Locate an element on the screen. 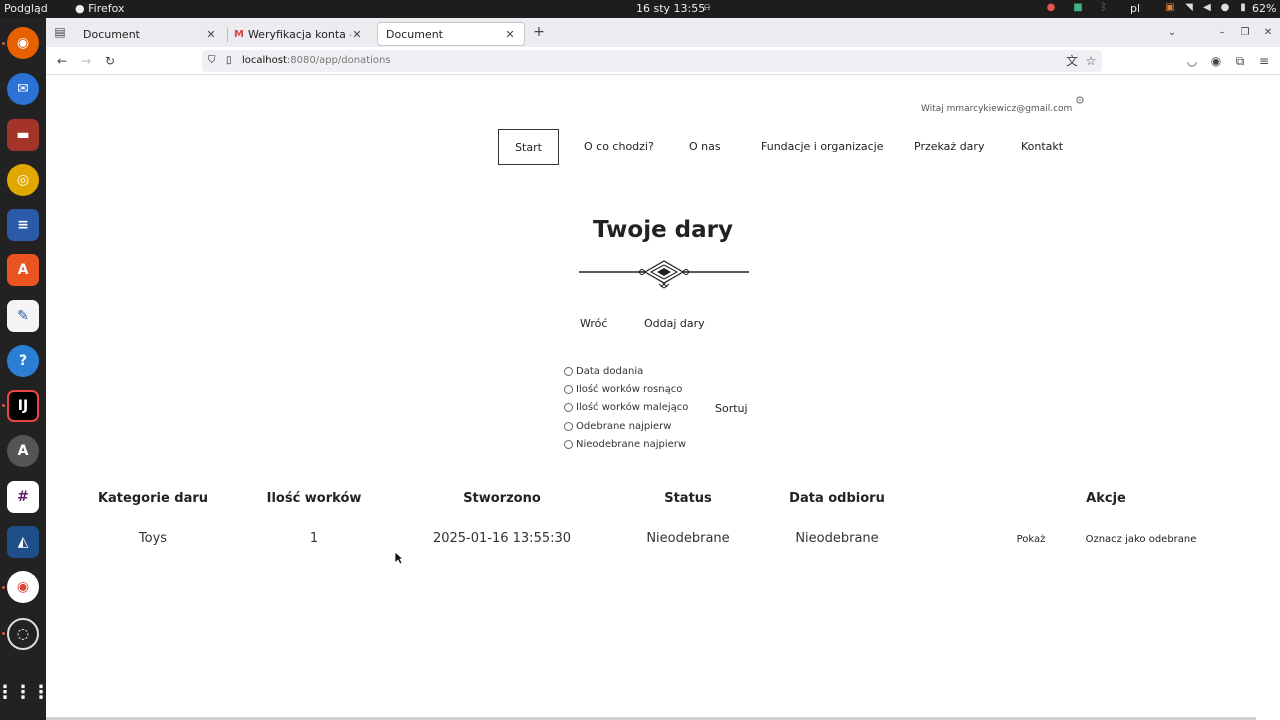 This screenshot has height=720, width=1280. url-text: localhost:8080/app/donations is located at coordinates (316, 60).